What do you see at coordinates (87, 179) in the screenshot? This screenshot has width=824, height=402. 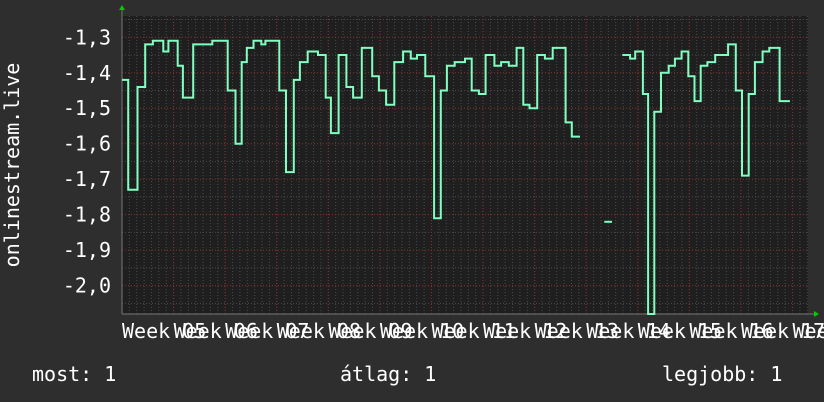 I see `y-tick-label: -1,7` at bounding box center [87, 179].